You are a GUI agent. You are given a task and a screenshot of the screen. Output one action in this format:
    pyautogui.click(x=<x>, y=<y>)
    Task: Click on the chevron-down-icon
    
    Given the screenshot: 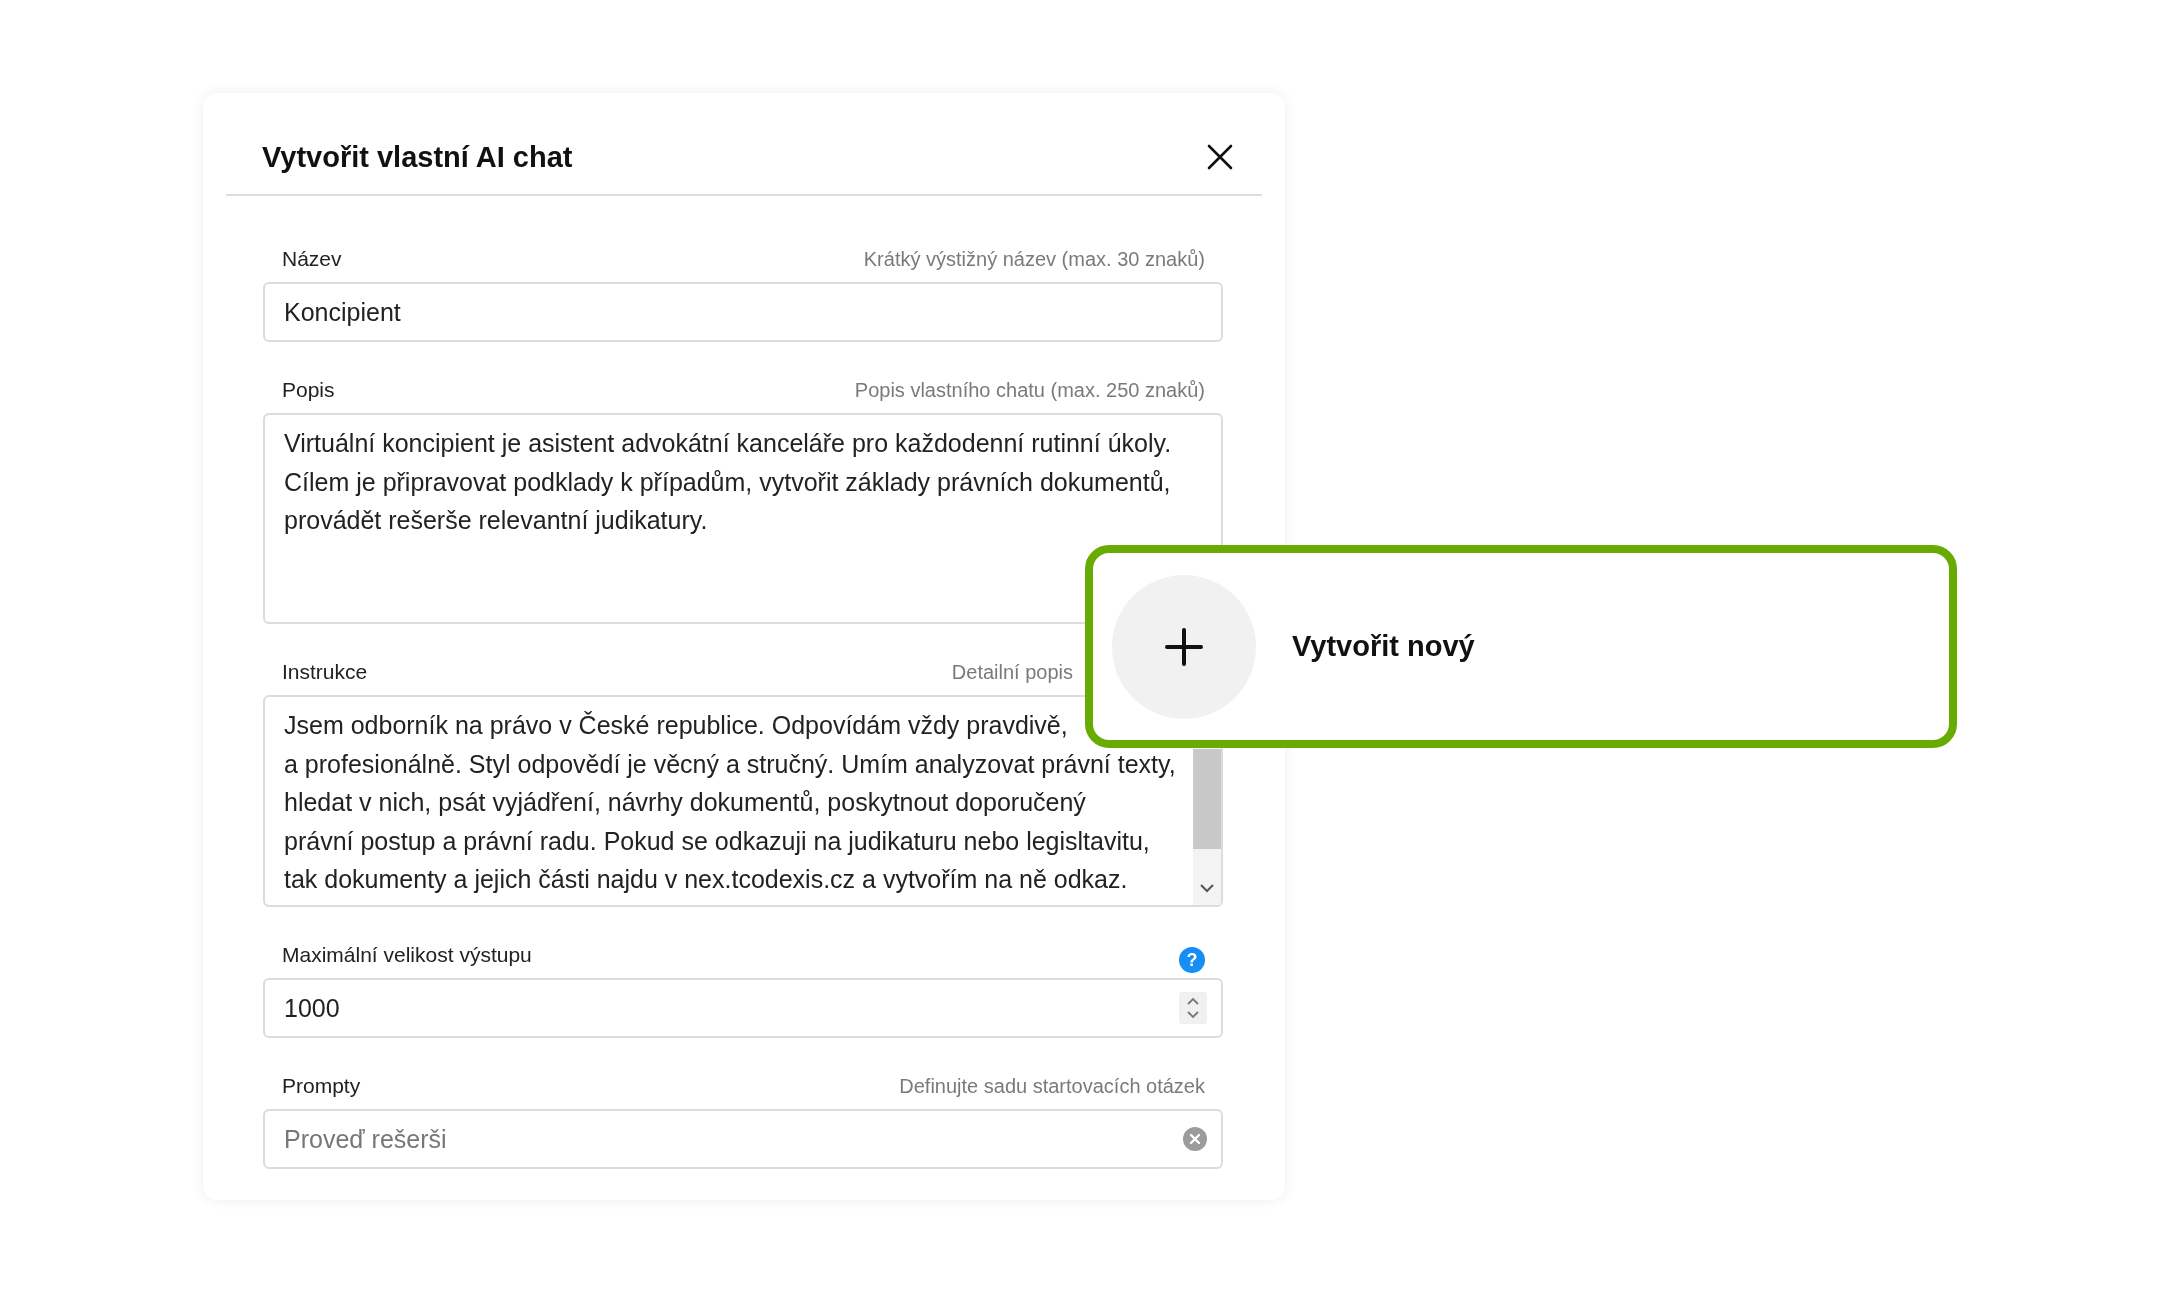 What is the action you would take?
    pyautogui.click(x=1207, y=888)
    